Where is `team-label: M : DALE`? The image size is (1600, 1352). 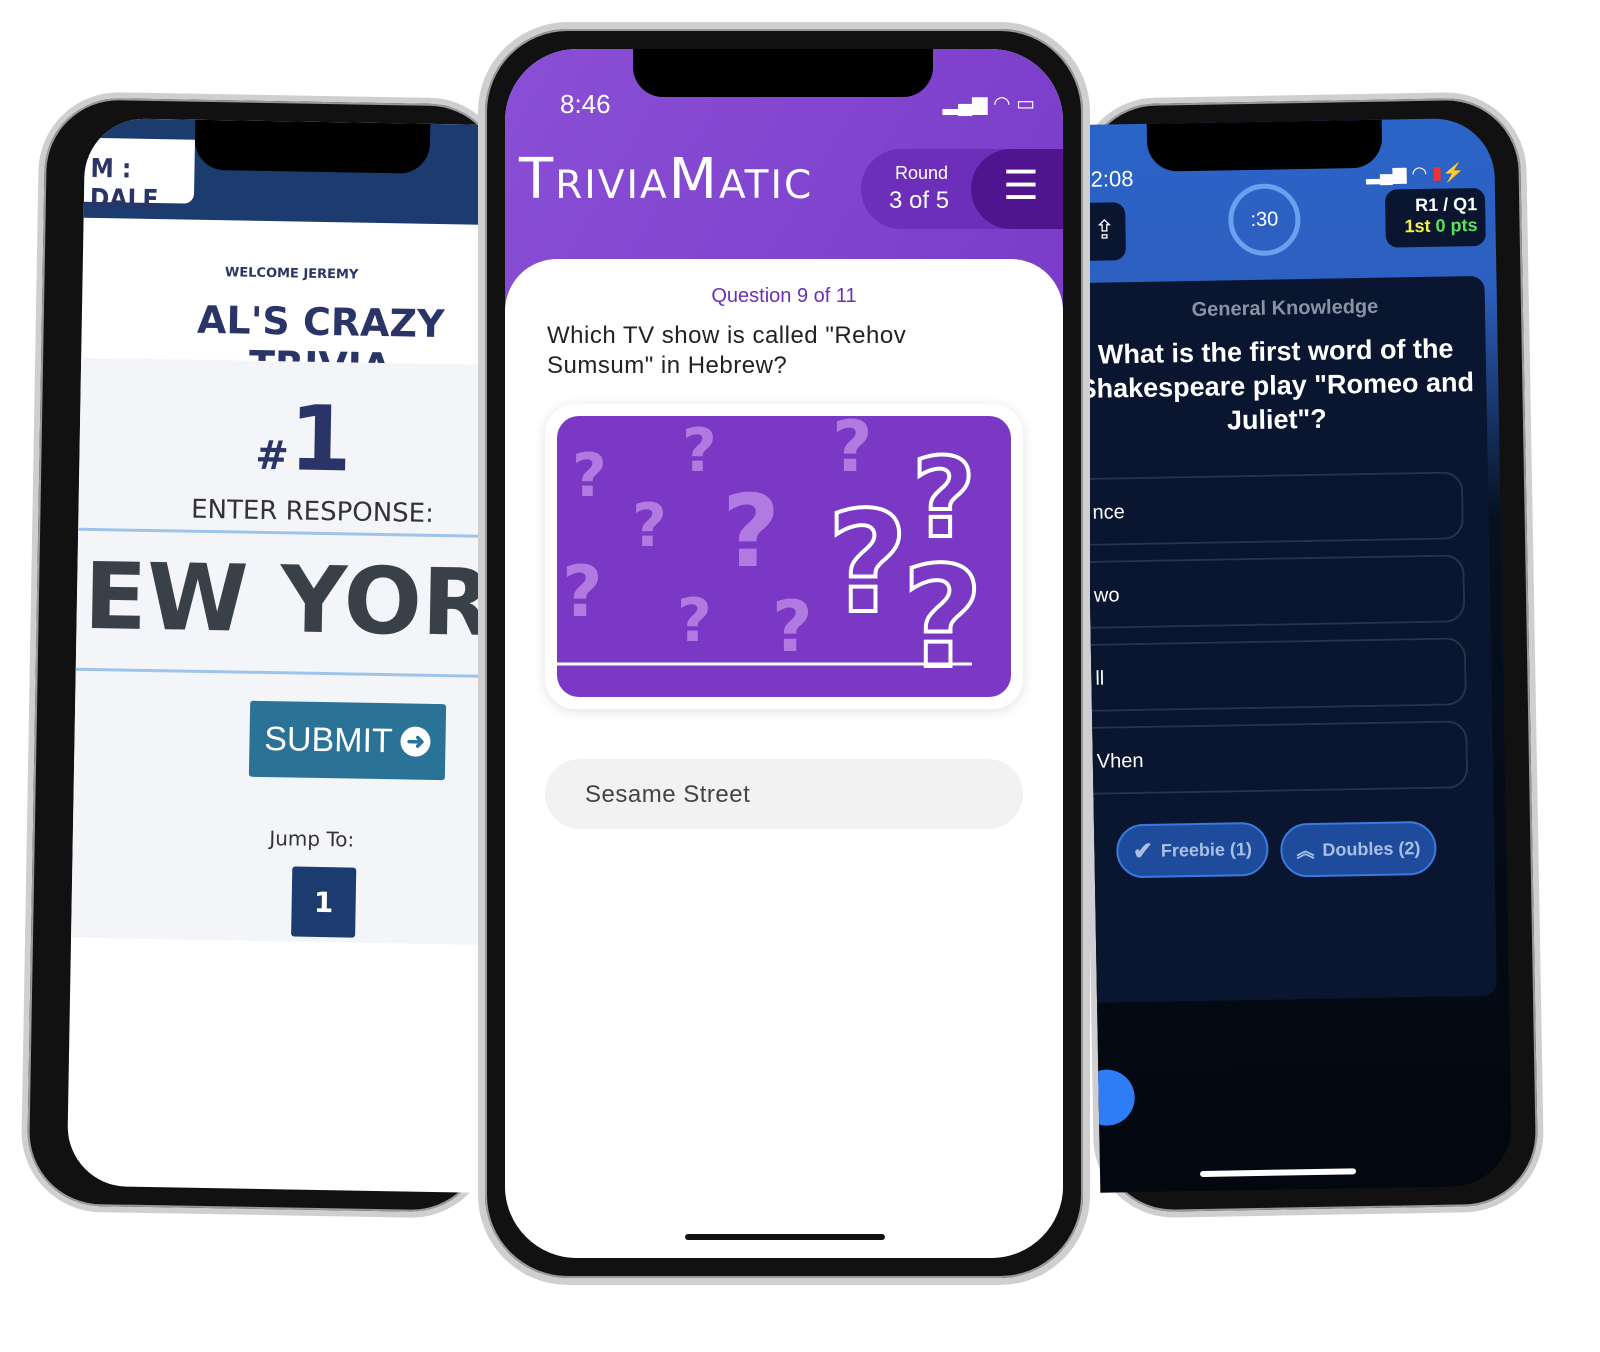 team-label: M : DALE is located at coordinates (139, 176).